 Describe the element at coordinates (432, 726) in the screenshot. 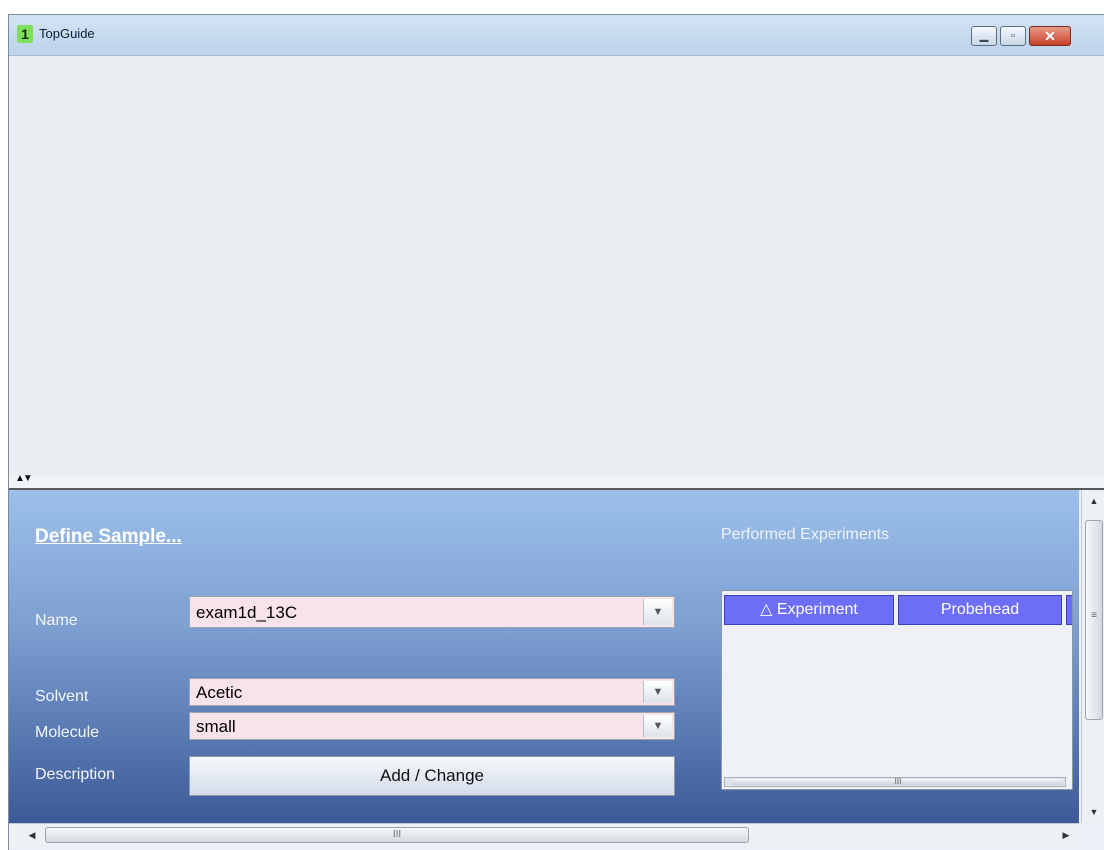

I see `molecule-combobox: small ▼` at that location.